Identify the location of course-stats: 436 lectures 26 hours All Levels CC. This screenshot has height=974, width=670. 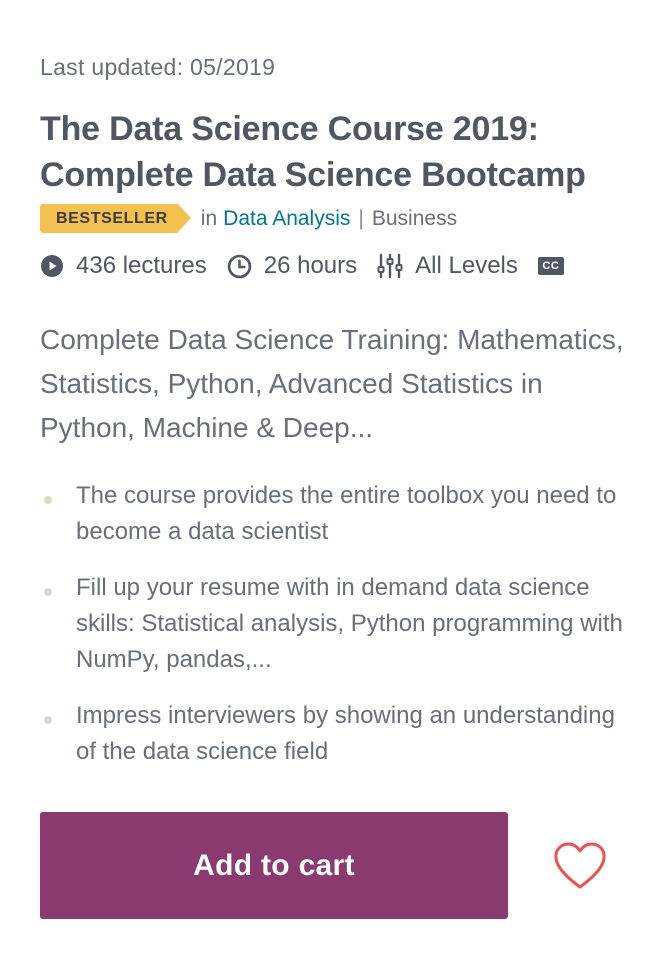
(312, 266).